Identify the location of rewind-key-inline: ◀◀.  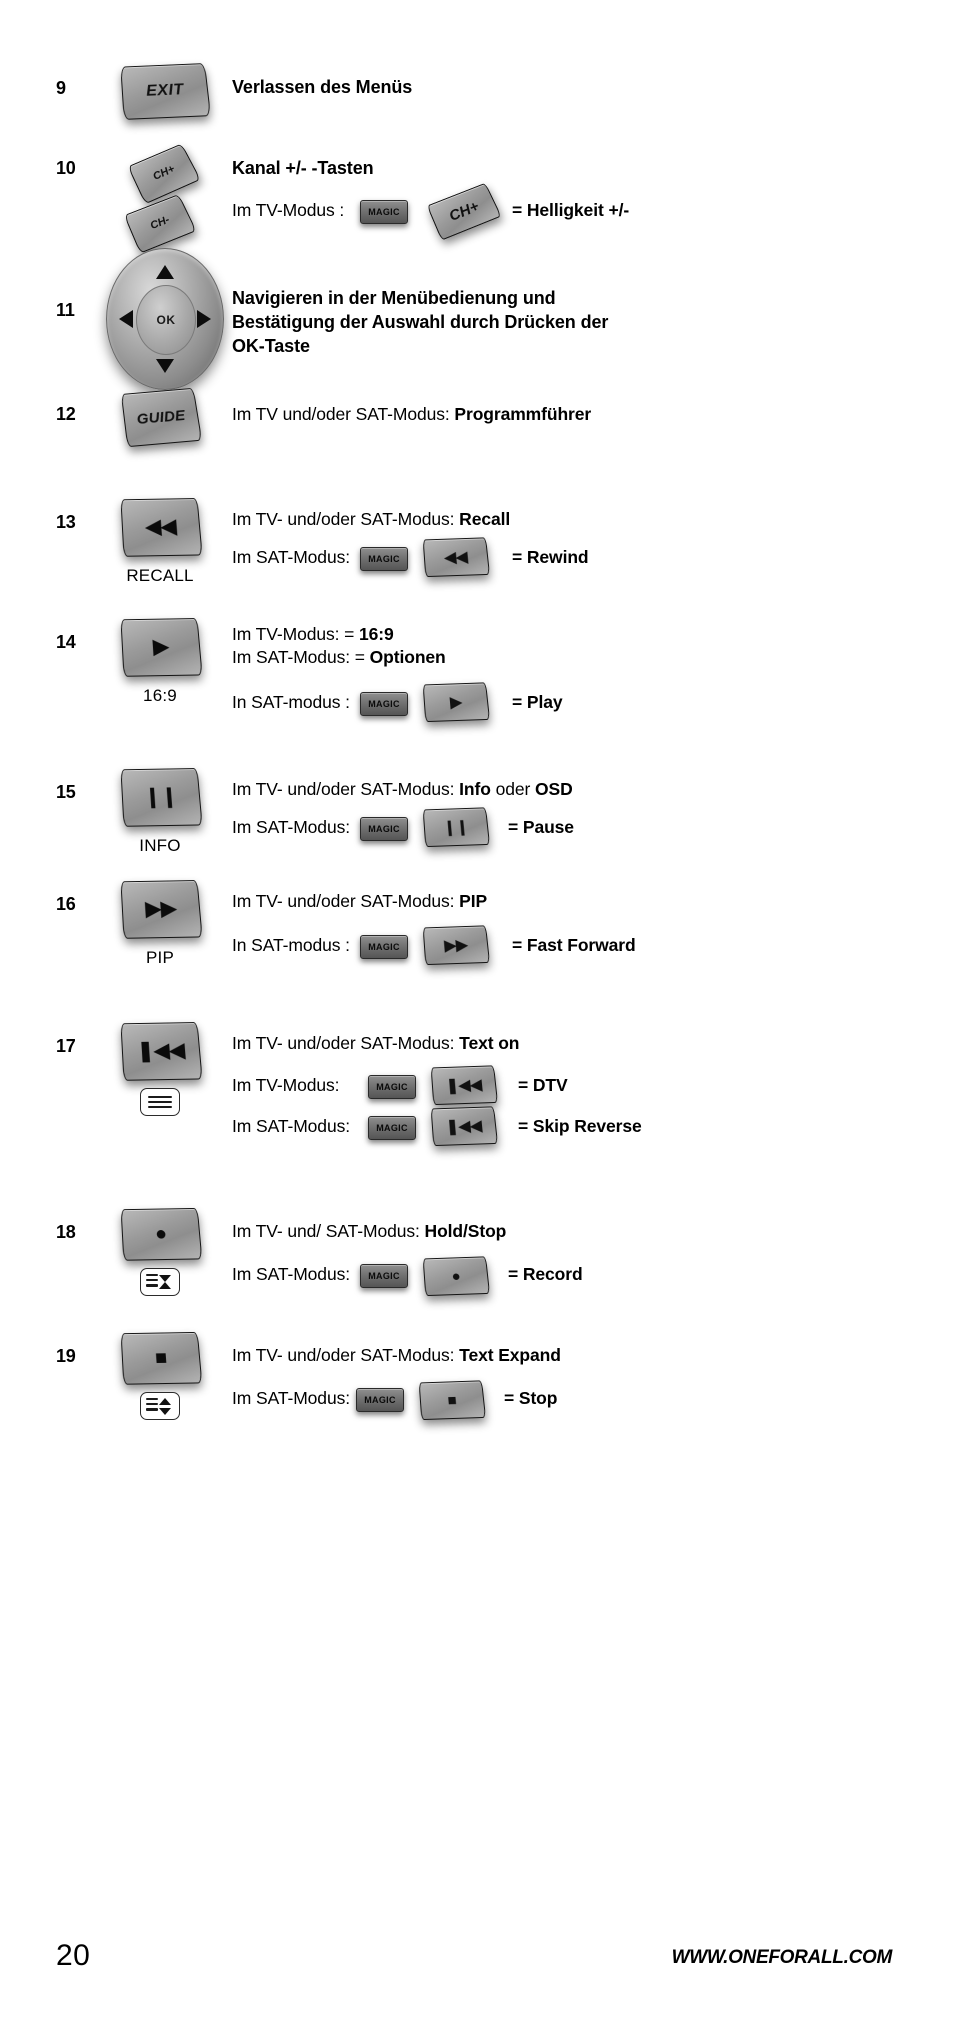
(456, 557).